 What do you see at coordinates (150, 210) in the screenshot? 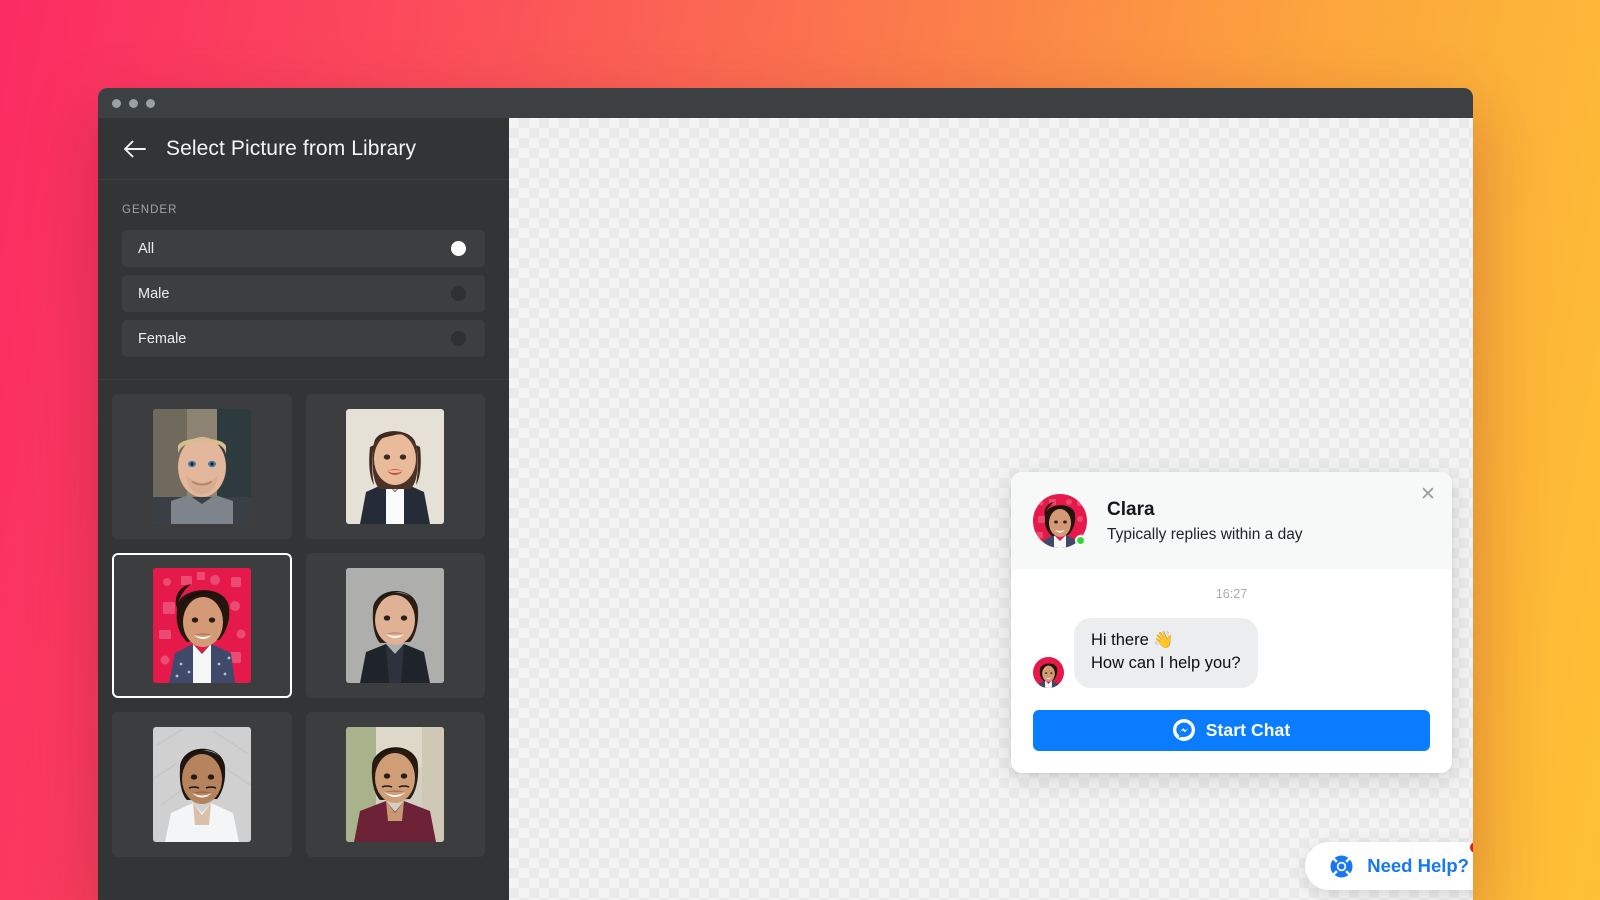
I see `gender-filter-label: GENDER` at bounding box center [150, 210].